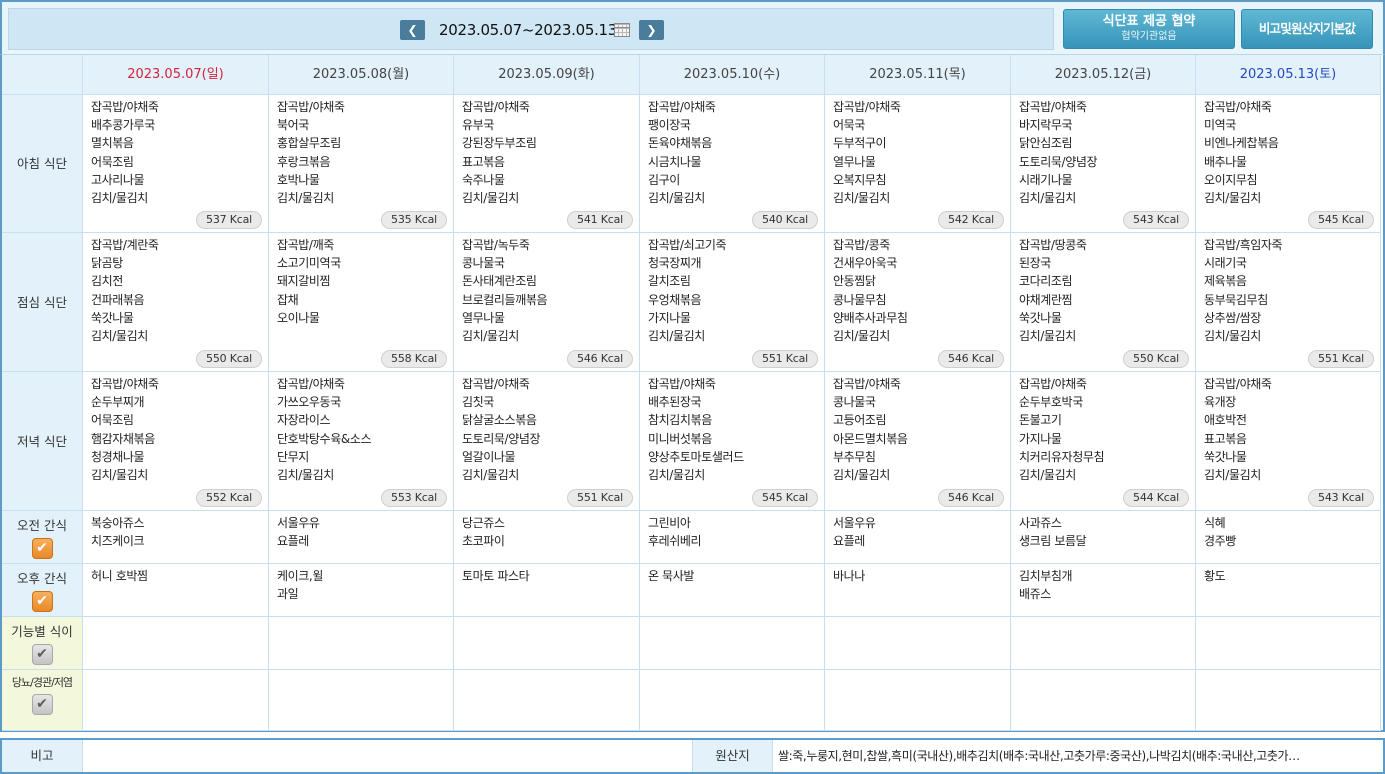  I want to click on day-header: 2023.05.11(목), so click(918, 75).